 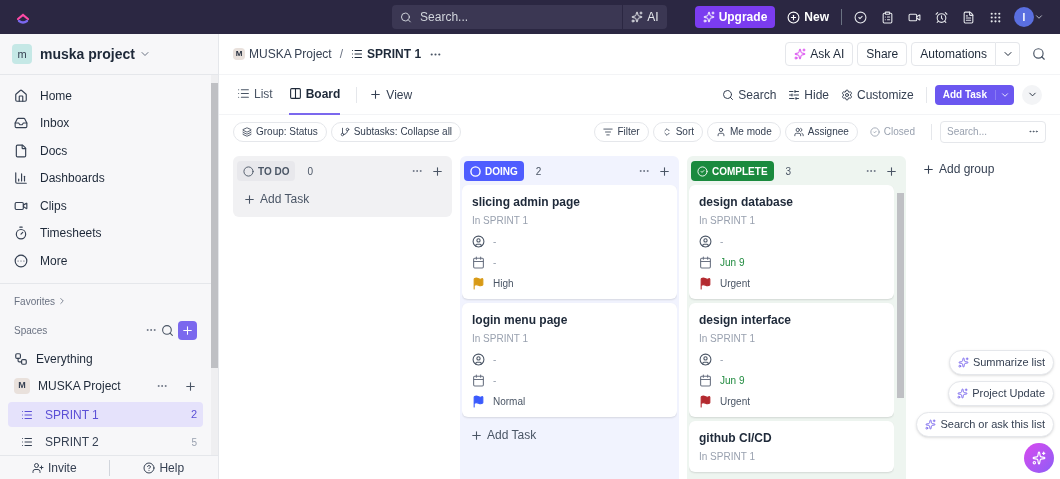 I want to click on status-badge: COMPLETE, so click(x=732, y=171).